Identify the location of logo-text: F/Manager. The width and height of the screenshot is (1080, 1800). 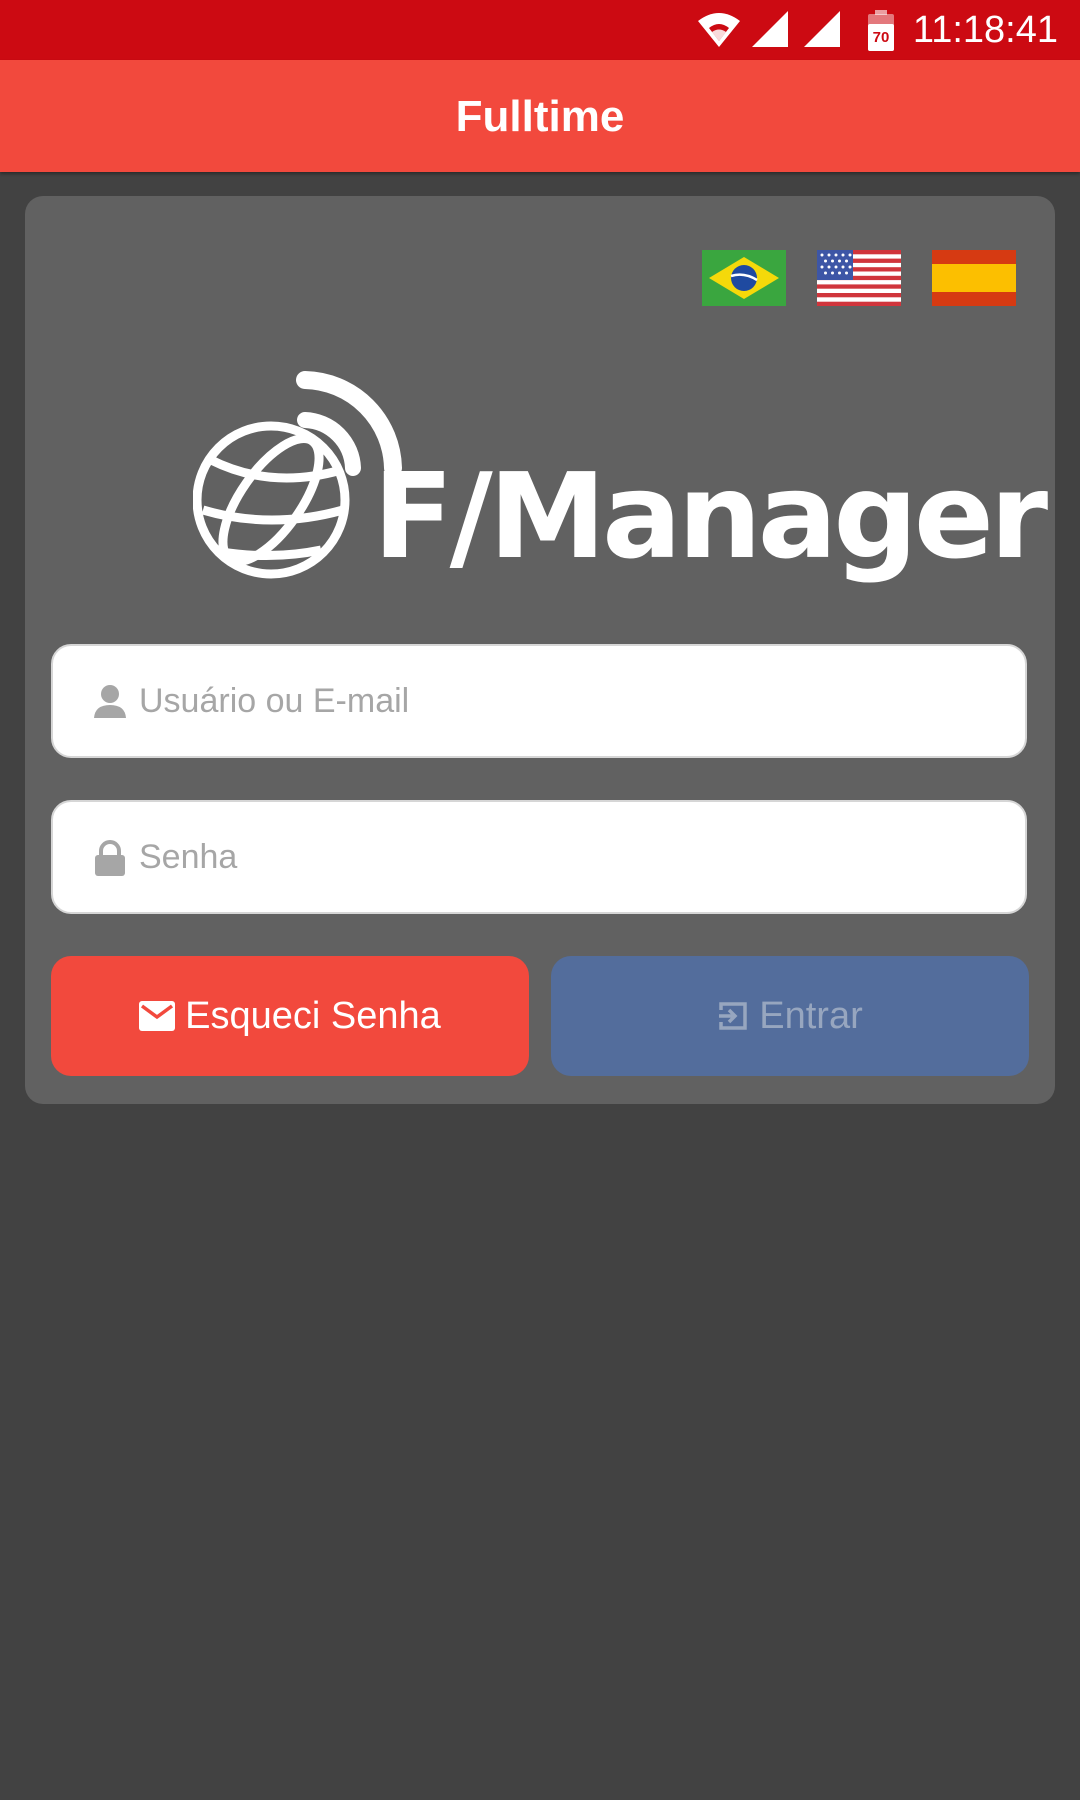
(710, 516).